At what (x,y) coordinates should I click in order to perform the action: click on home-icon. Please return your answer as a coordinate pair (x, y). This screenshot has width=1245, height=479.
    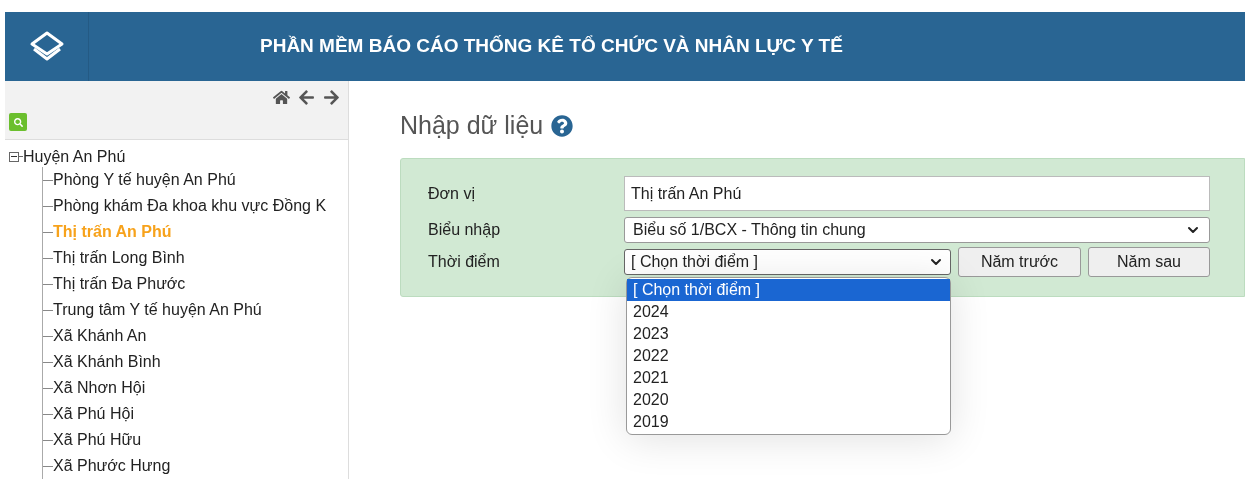
    Looking at the image, I should click on (281, 97).